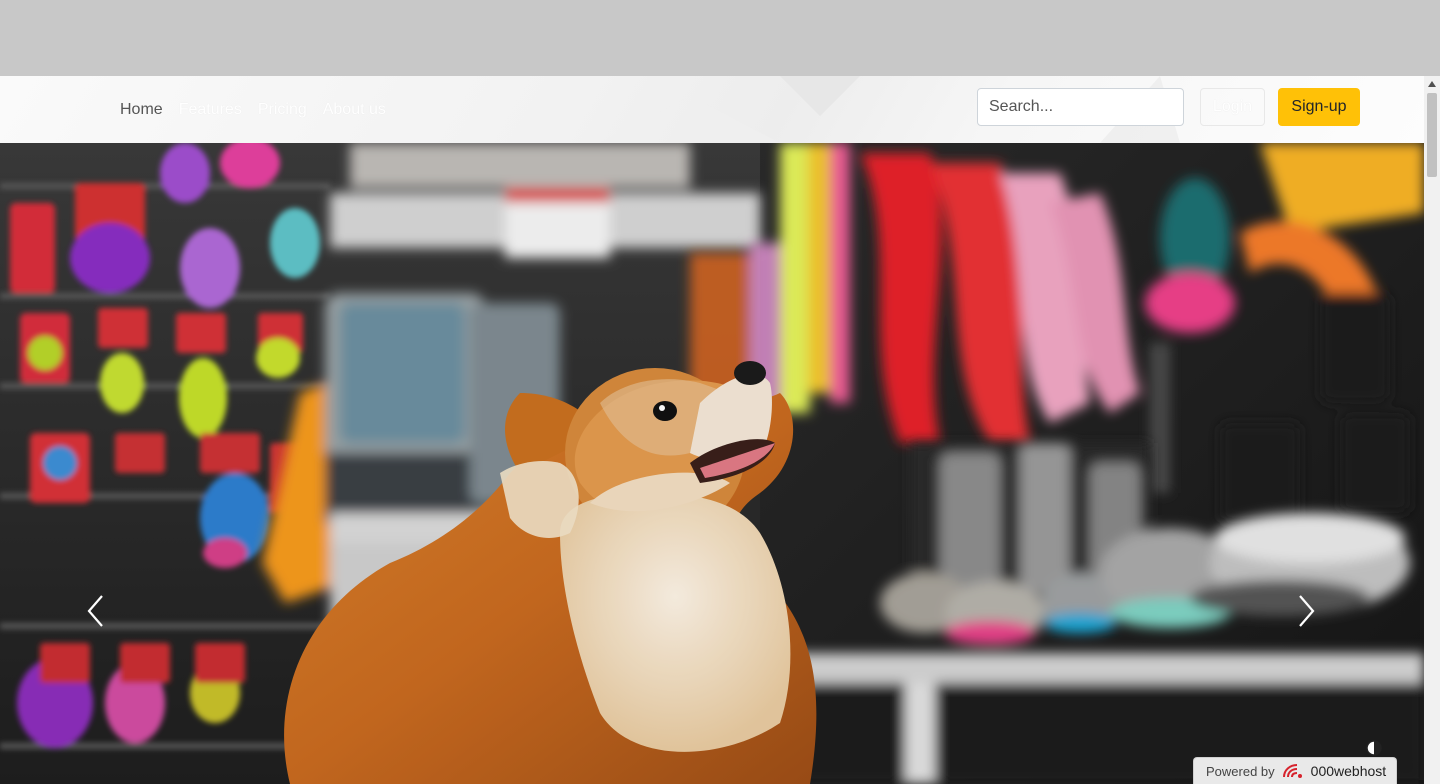  What do you see at coordinates (1374, 748) in the screenshot?
I see `theme-toggle-icon` at bounding box center [1374, 748].